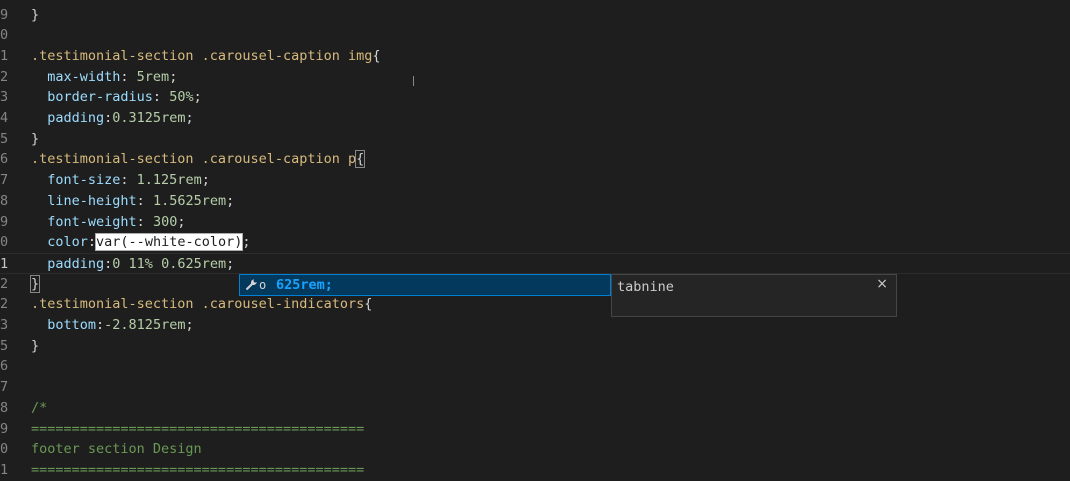 Image resolution: width=1070 pixels, height=481 pixels. What do you see at coordinates (189, 200) in the screenshot?
I see `code-token: 1.5625rem` at bounding box center [189, 200].